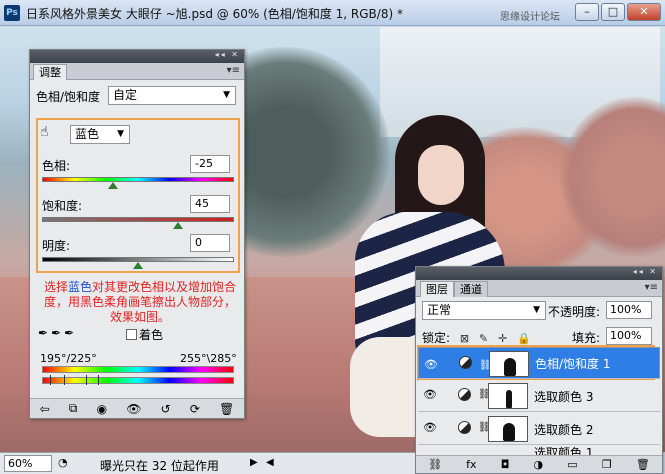 Image resolution: width=665 pixels, height=474 pixels. What do you see at coordinates (138, 380) in the screenshot?
I see `color-range-bar-bottom` at bounding box center [138, 380].